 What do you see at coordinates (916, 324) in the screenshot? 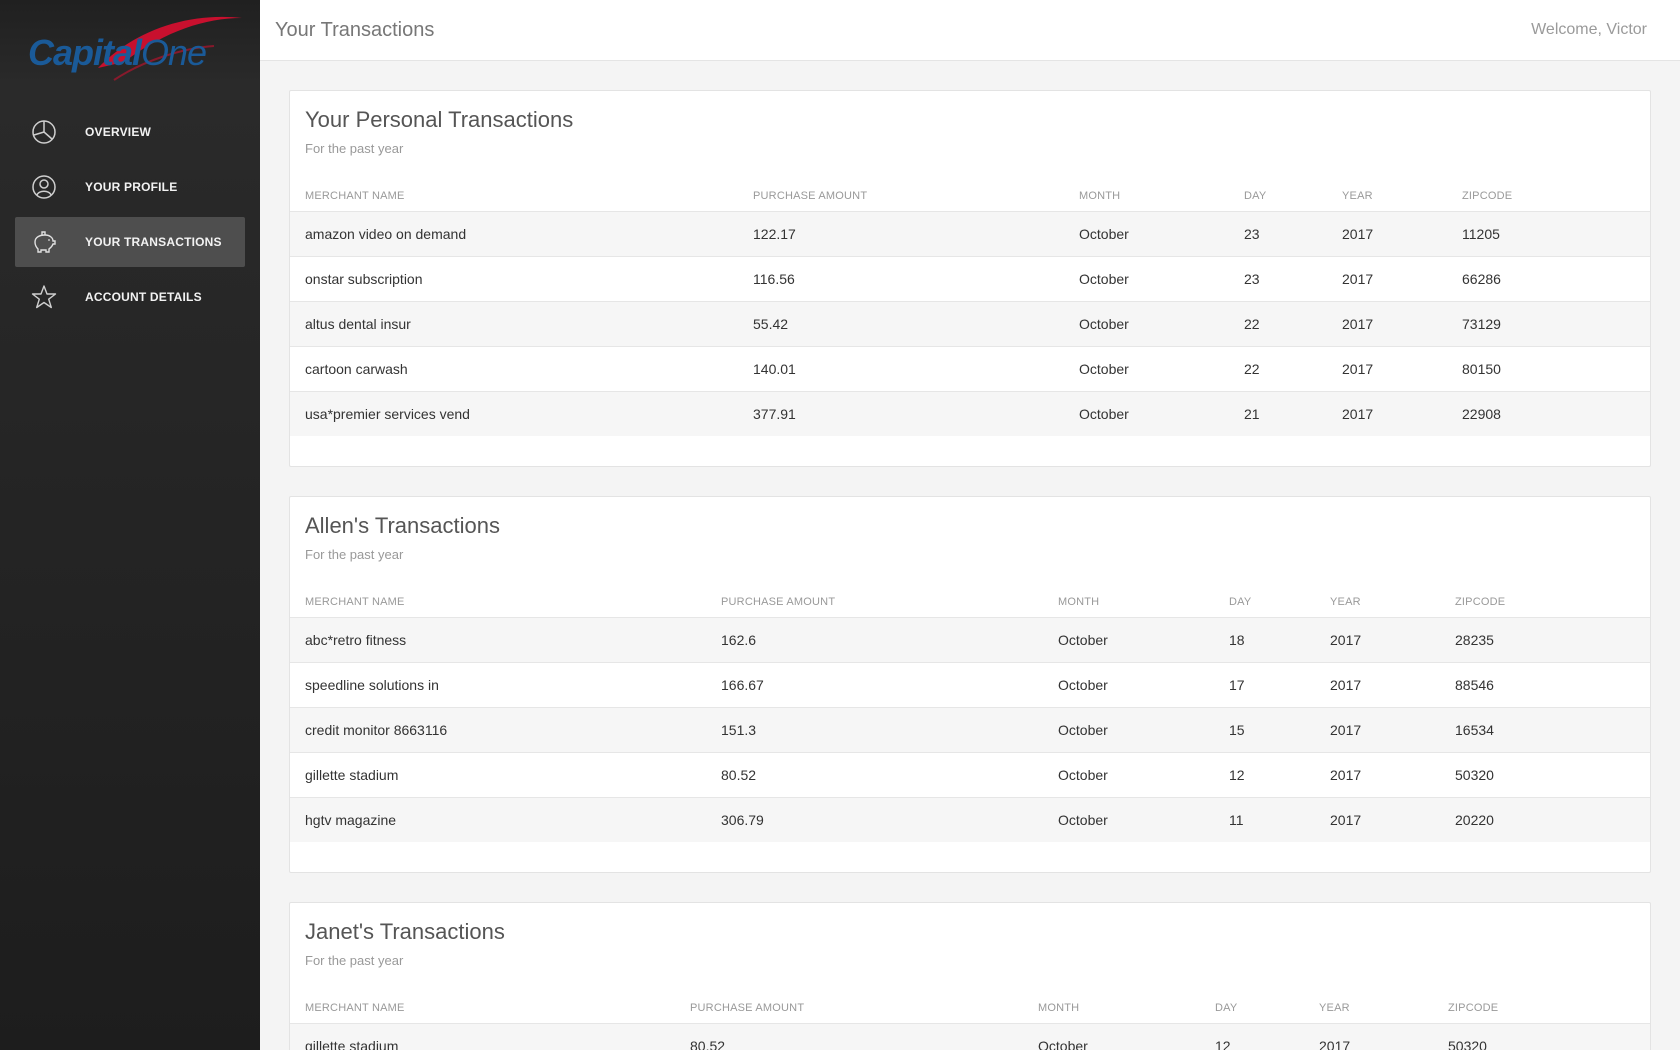
I see `amount-cell: 55.42` at bounding box center [916, 324].